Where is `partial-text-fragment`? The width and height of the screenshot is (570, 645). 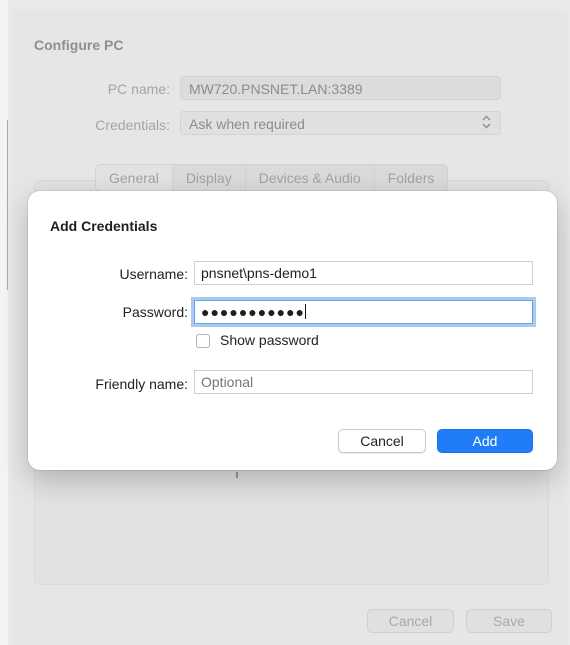
partial-text-fragment is located at coordinates (237, 475).